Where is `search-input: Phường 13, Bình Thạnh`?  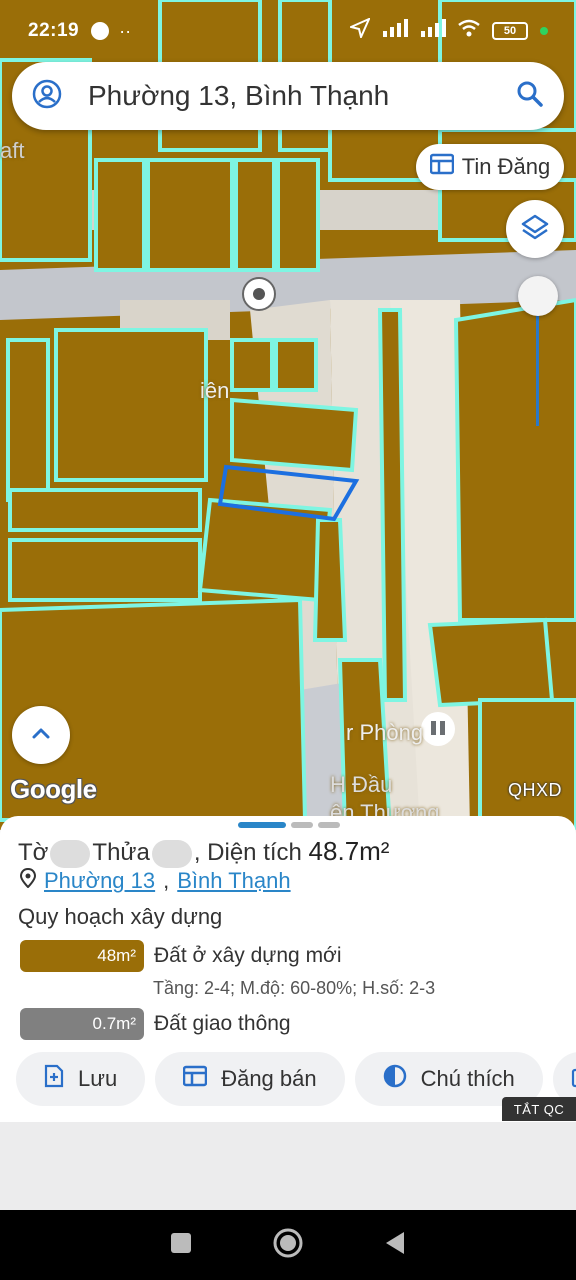
search-input: Phường 13, Bình Thạnh is located at coordinates (302, 96).